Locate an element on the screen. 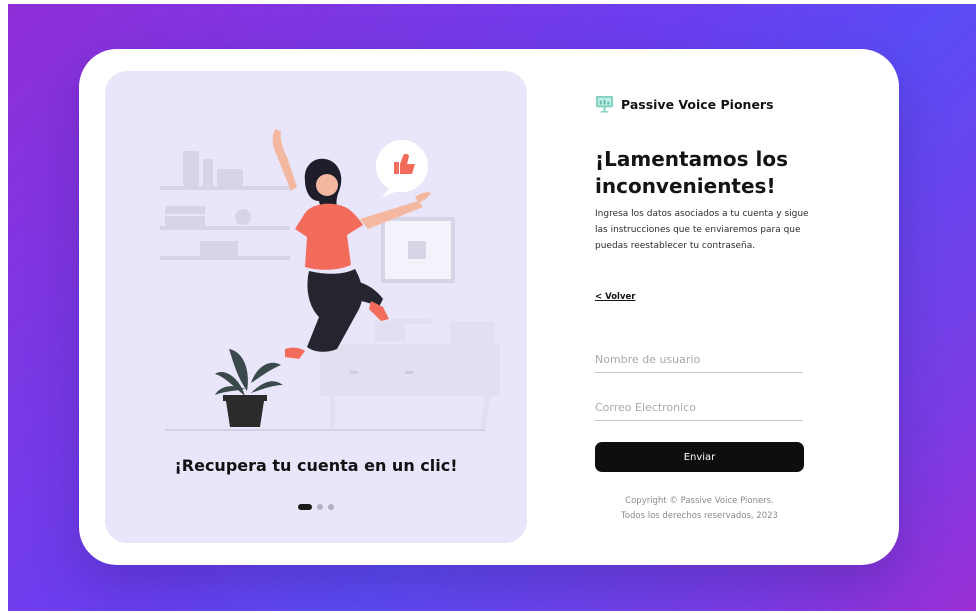 The image size is (978, 613). presentation-board-icon is located at coordinates (604, 104).